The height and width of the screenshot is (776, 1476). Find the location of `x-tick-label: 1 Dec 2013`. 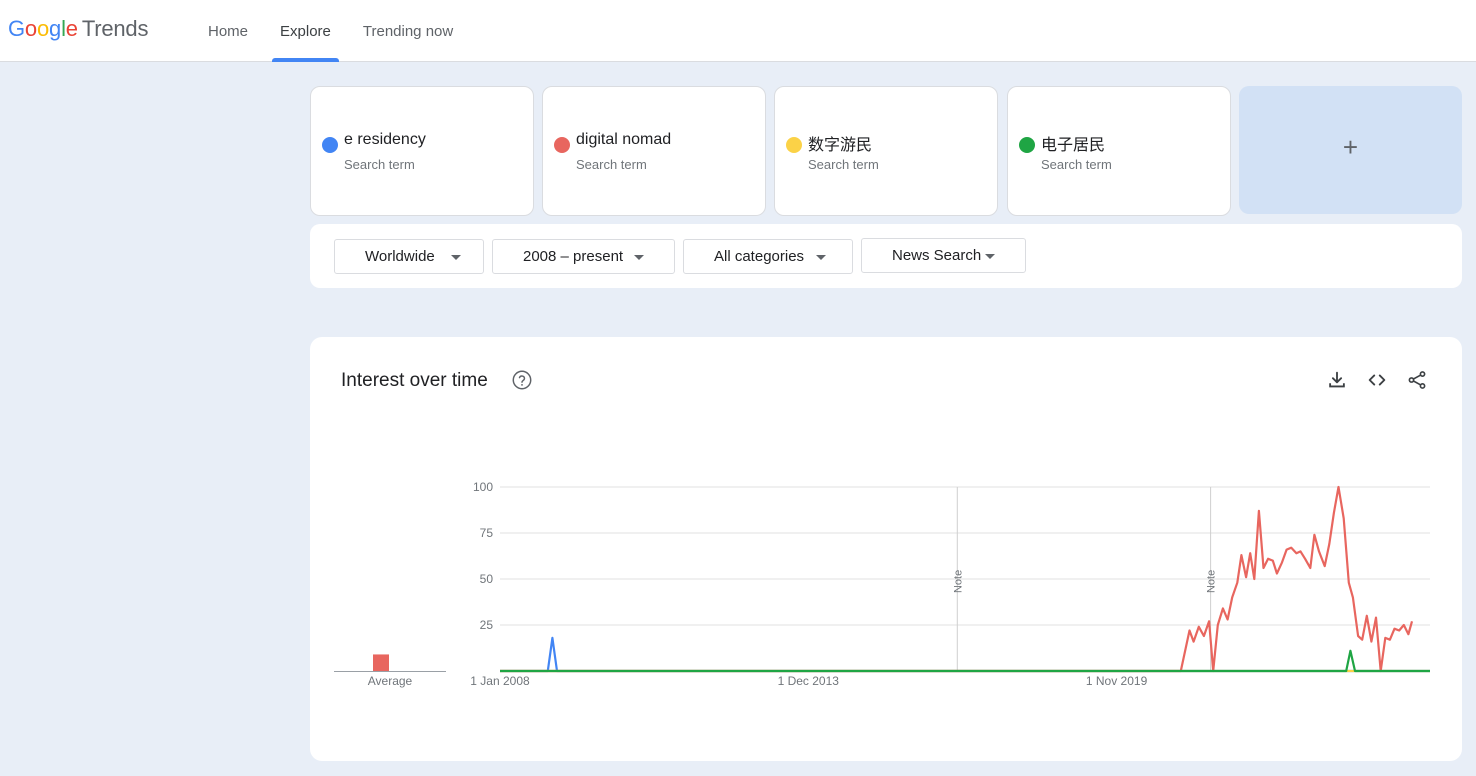

x-tick-label: 1 Dec 2013 is located at coordinates (809, 681).